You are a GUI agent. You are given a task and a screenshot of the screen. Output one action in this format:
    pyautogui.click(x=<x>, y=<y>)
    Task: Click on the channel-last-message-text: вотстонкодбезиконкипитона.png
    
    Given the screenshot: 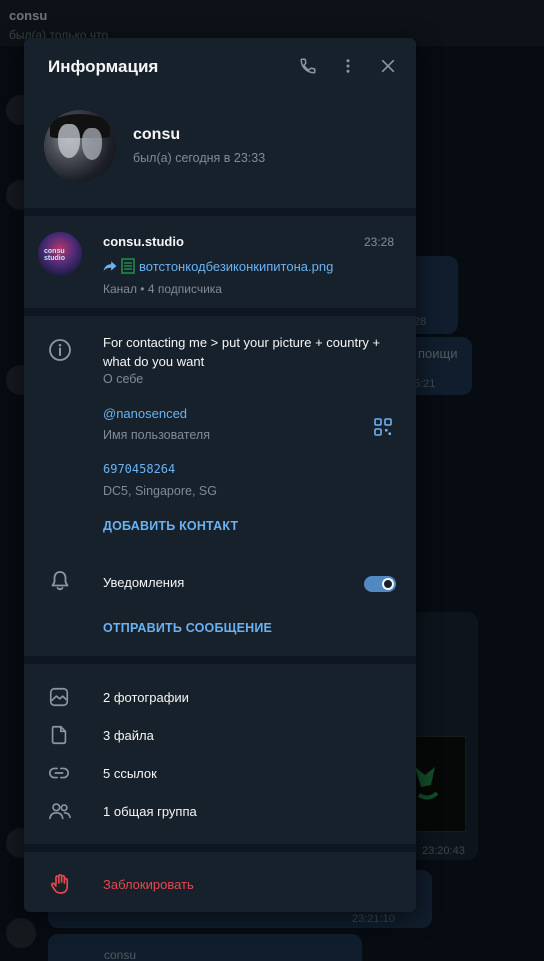 What is the action you would take?
    pyautogui.click(x=236, y=266)
    